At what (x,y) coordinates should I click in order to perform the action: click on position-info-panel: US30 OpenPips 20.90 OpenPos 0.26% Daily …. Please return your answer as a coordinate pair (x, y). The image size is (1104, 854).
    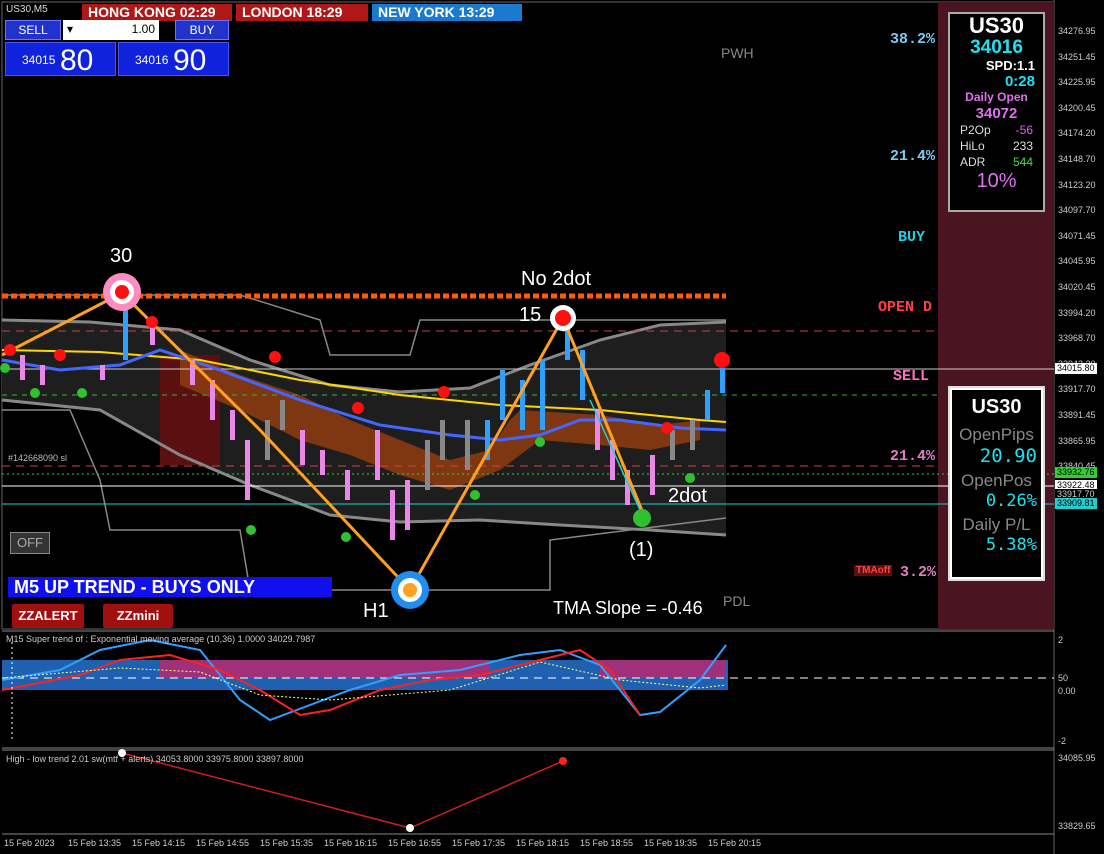
    Looking at the image, I should click on (996, 483).